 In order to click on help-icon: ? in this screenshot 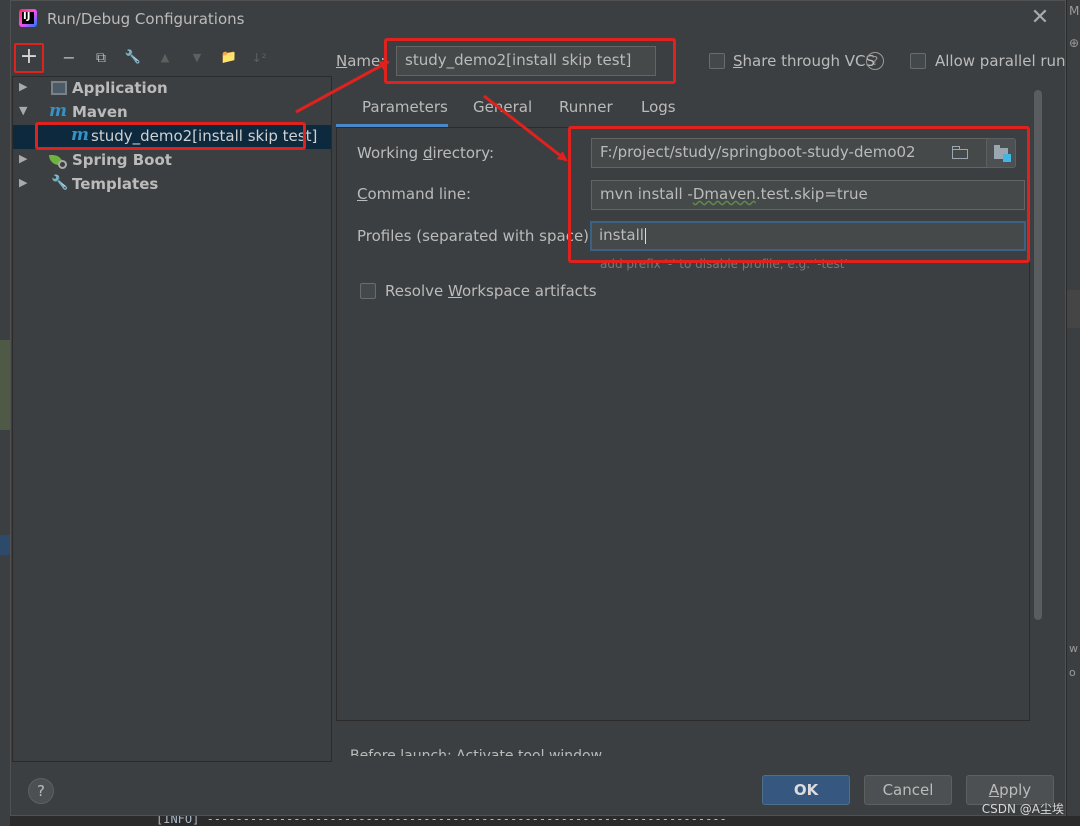, I will do `click(875, 61)`.